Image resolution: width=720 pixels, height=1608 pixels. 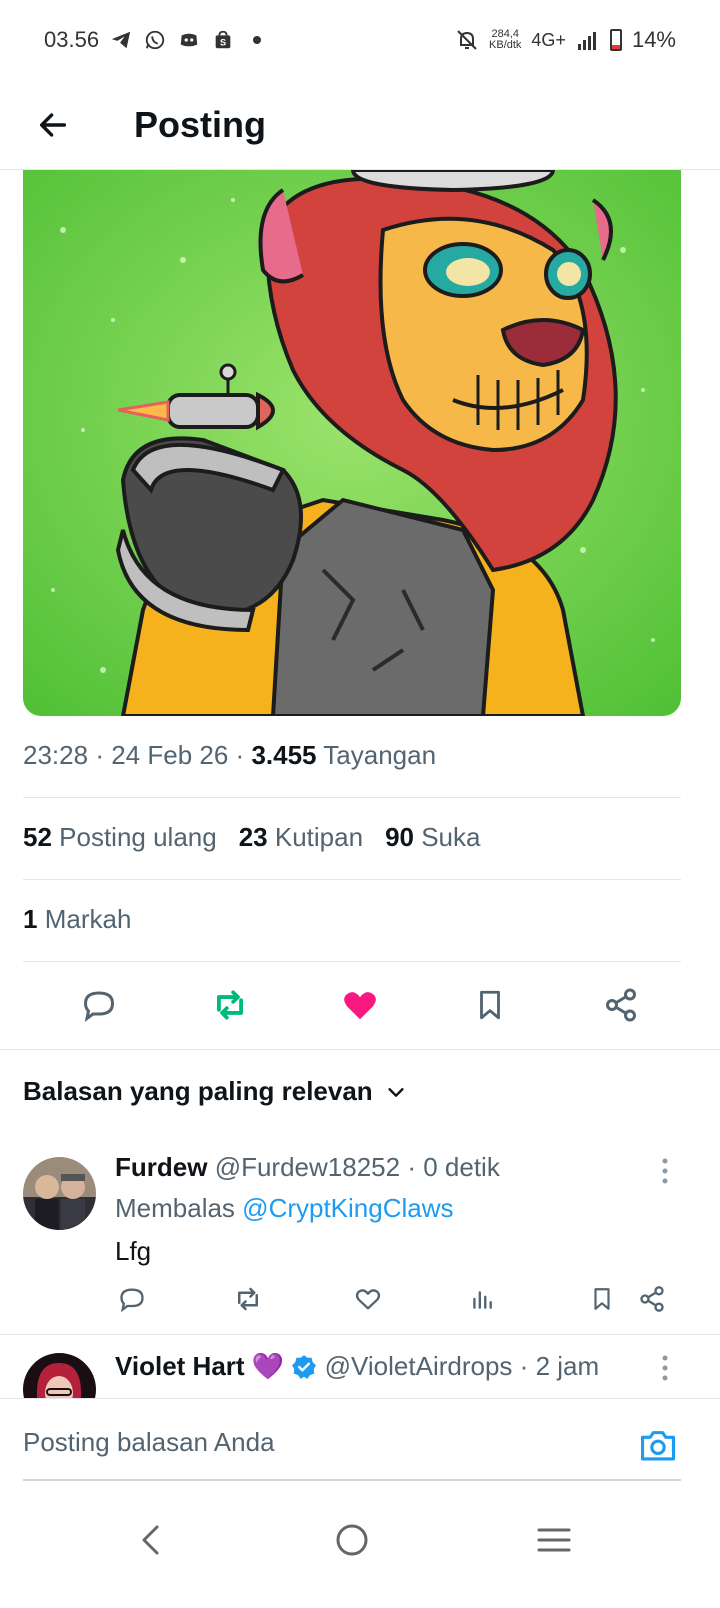 What do you see at coordinates (360, 40) in the screenshot?
I see `status-bar: 03.56 S 284,4 KB/dtk 4G+ 14%` at bounding box center [360, 40].